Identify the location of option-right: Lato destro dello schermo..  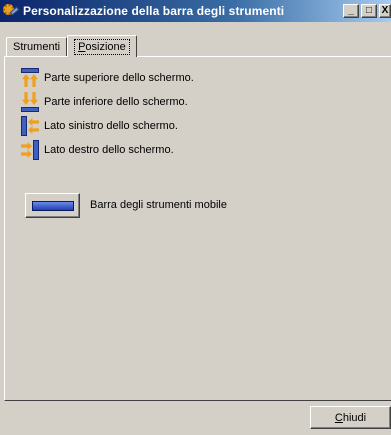
(97, 150).